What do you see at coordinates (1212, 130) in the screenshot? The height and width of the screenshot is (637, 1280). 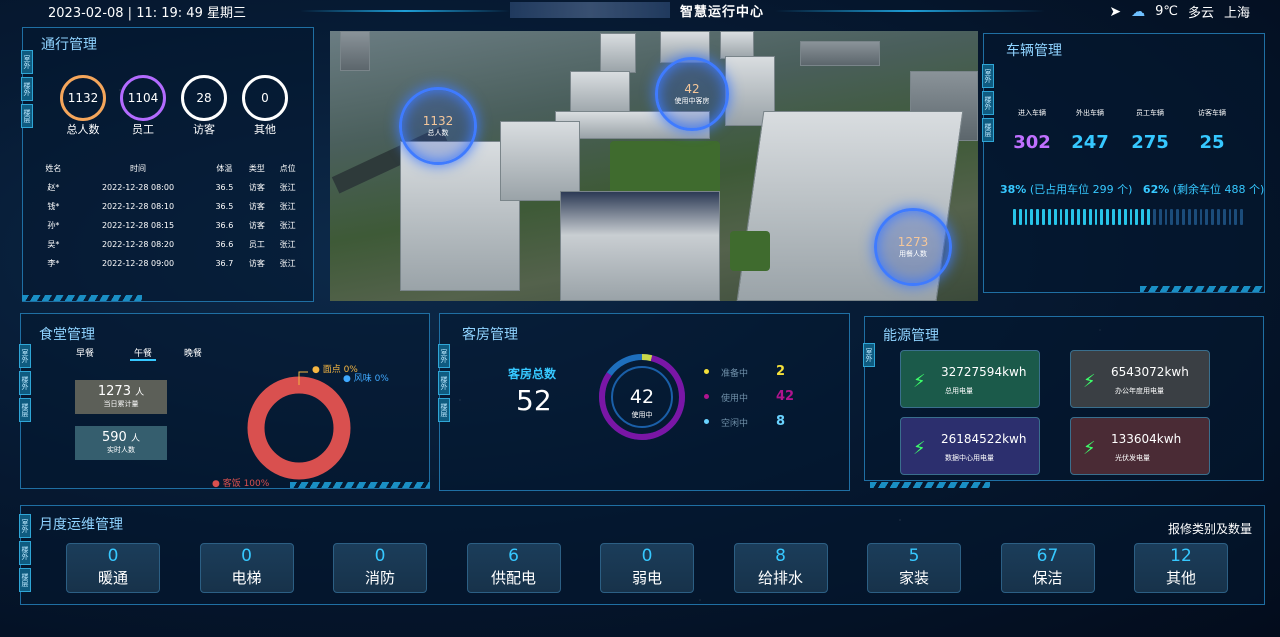 I see `vehicle-stat: 访客车辆 25` at bounding box center [1212, 130].